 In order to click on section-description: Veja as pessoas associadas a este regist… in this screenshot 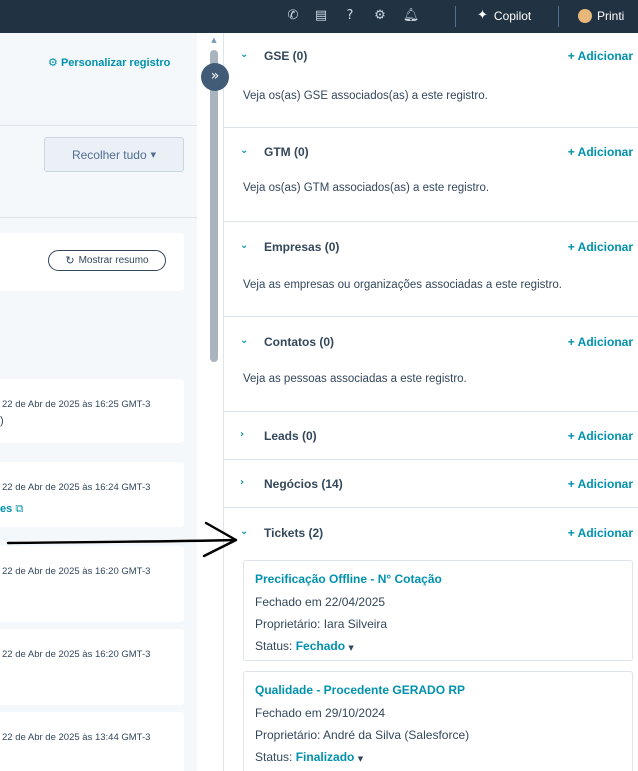, I will do `click(355, 379)`.